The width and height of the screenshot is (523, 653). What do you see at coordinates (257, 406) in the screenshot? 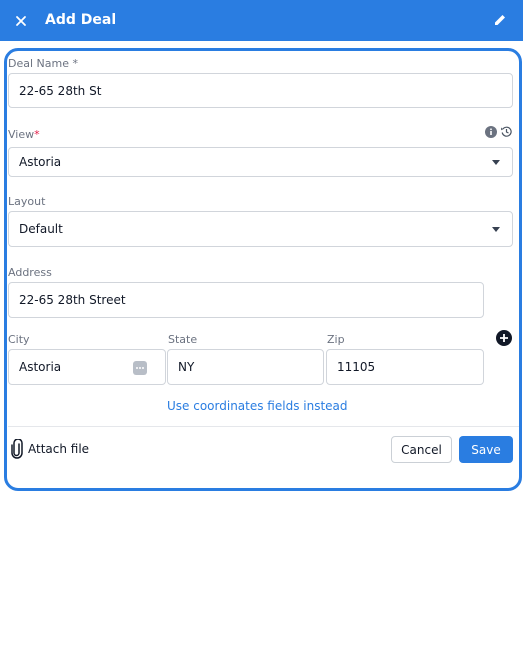
I see `use-coordinates-link: Use coordinates fields instead` at bounding box center [257, 406].